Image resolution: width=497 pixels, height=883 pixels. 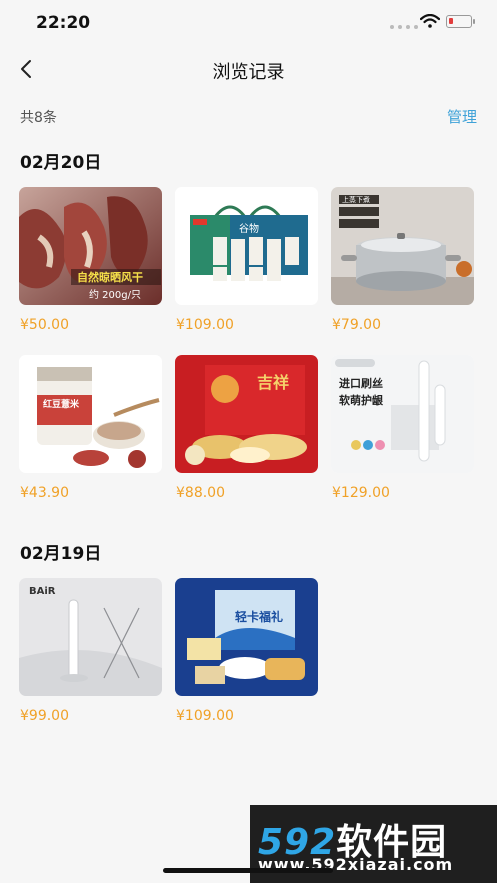 What do you see at coordinates (259, 617) in the screenshot?
I see `product-overlay-text: 轻卡福礼` at bounding box center [259, 617].